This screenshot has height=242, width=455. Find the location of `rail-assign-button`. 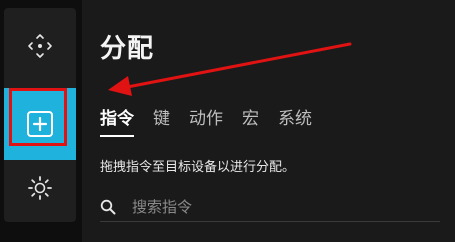

rail-assign-button is located at coordinates (40, 124).